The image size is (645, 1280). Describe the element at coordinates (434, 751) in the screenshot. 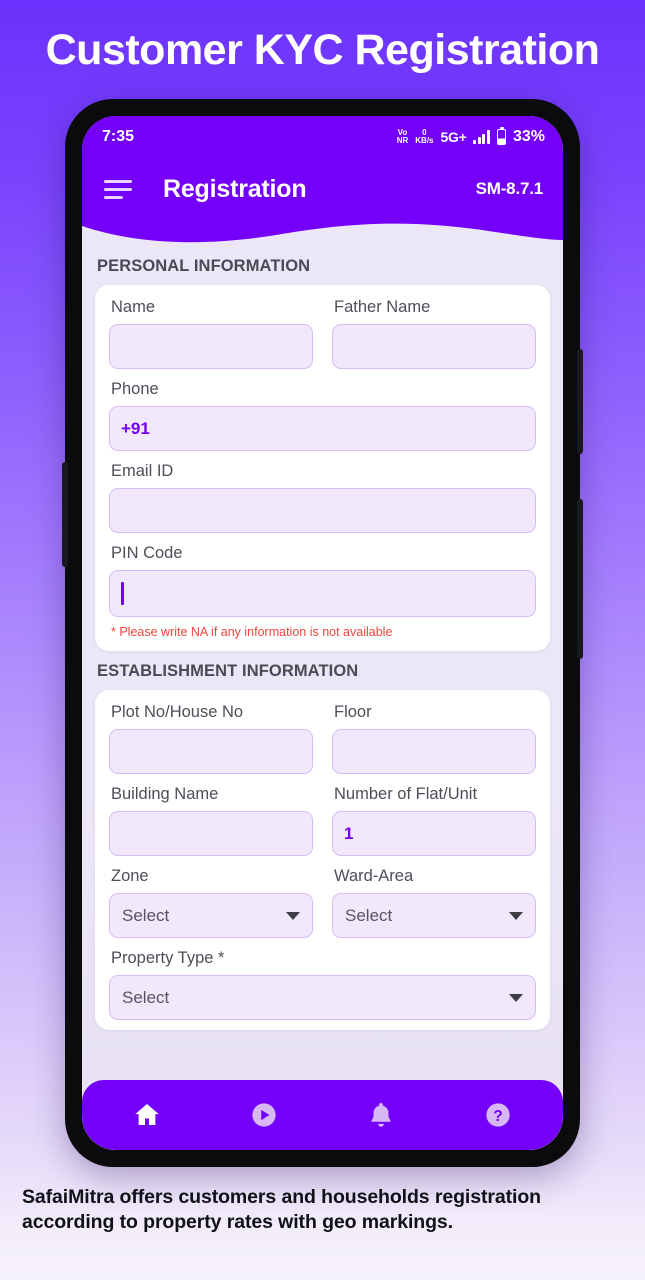

I see `input-floor` at that location.